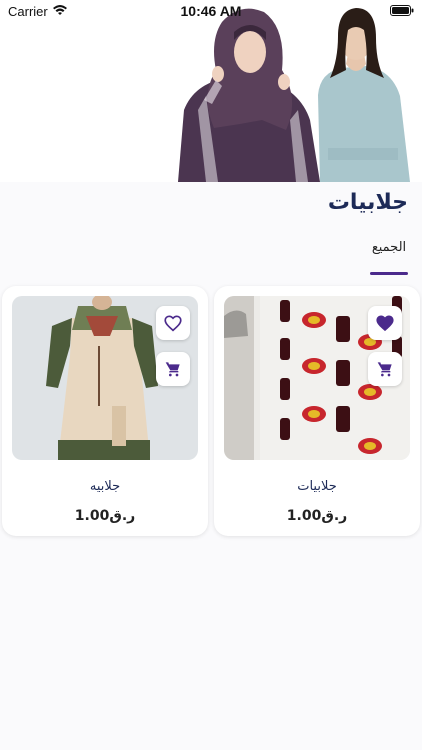 This screenshot has width=422, height=750. I want to click on clock: 10:46 AM, so click(211, 11).